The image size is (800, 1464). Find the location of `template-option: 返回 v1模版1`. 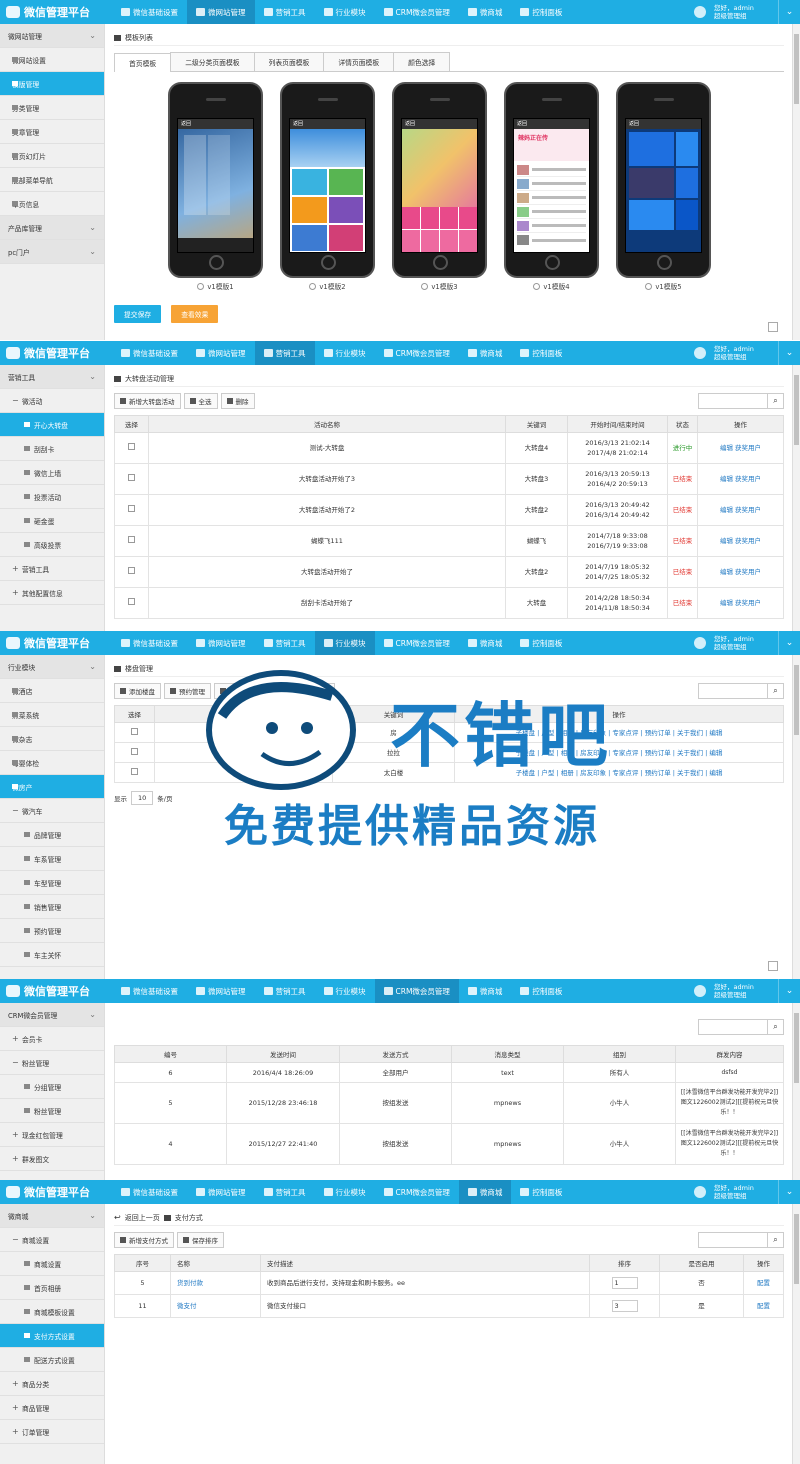

template-option: 返回 v1模版1 is located at coordinates (215, 186).